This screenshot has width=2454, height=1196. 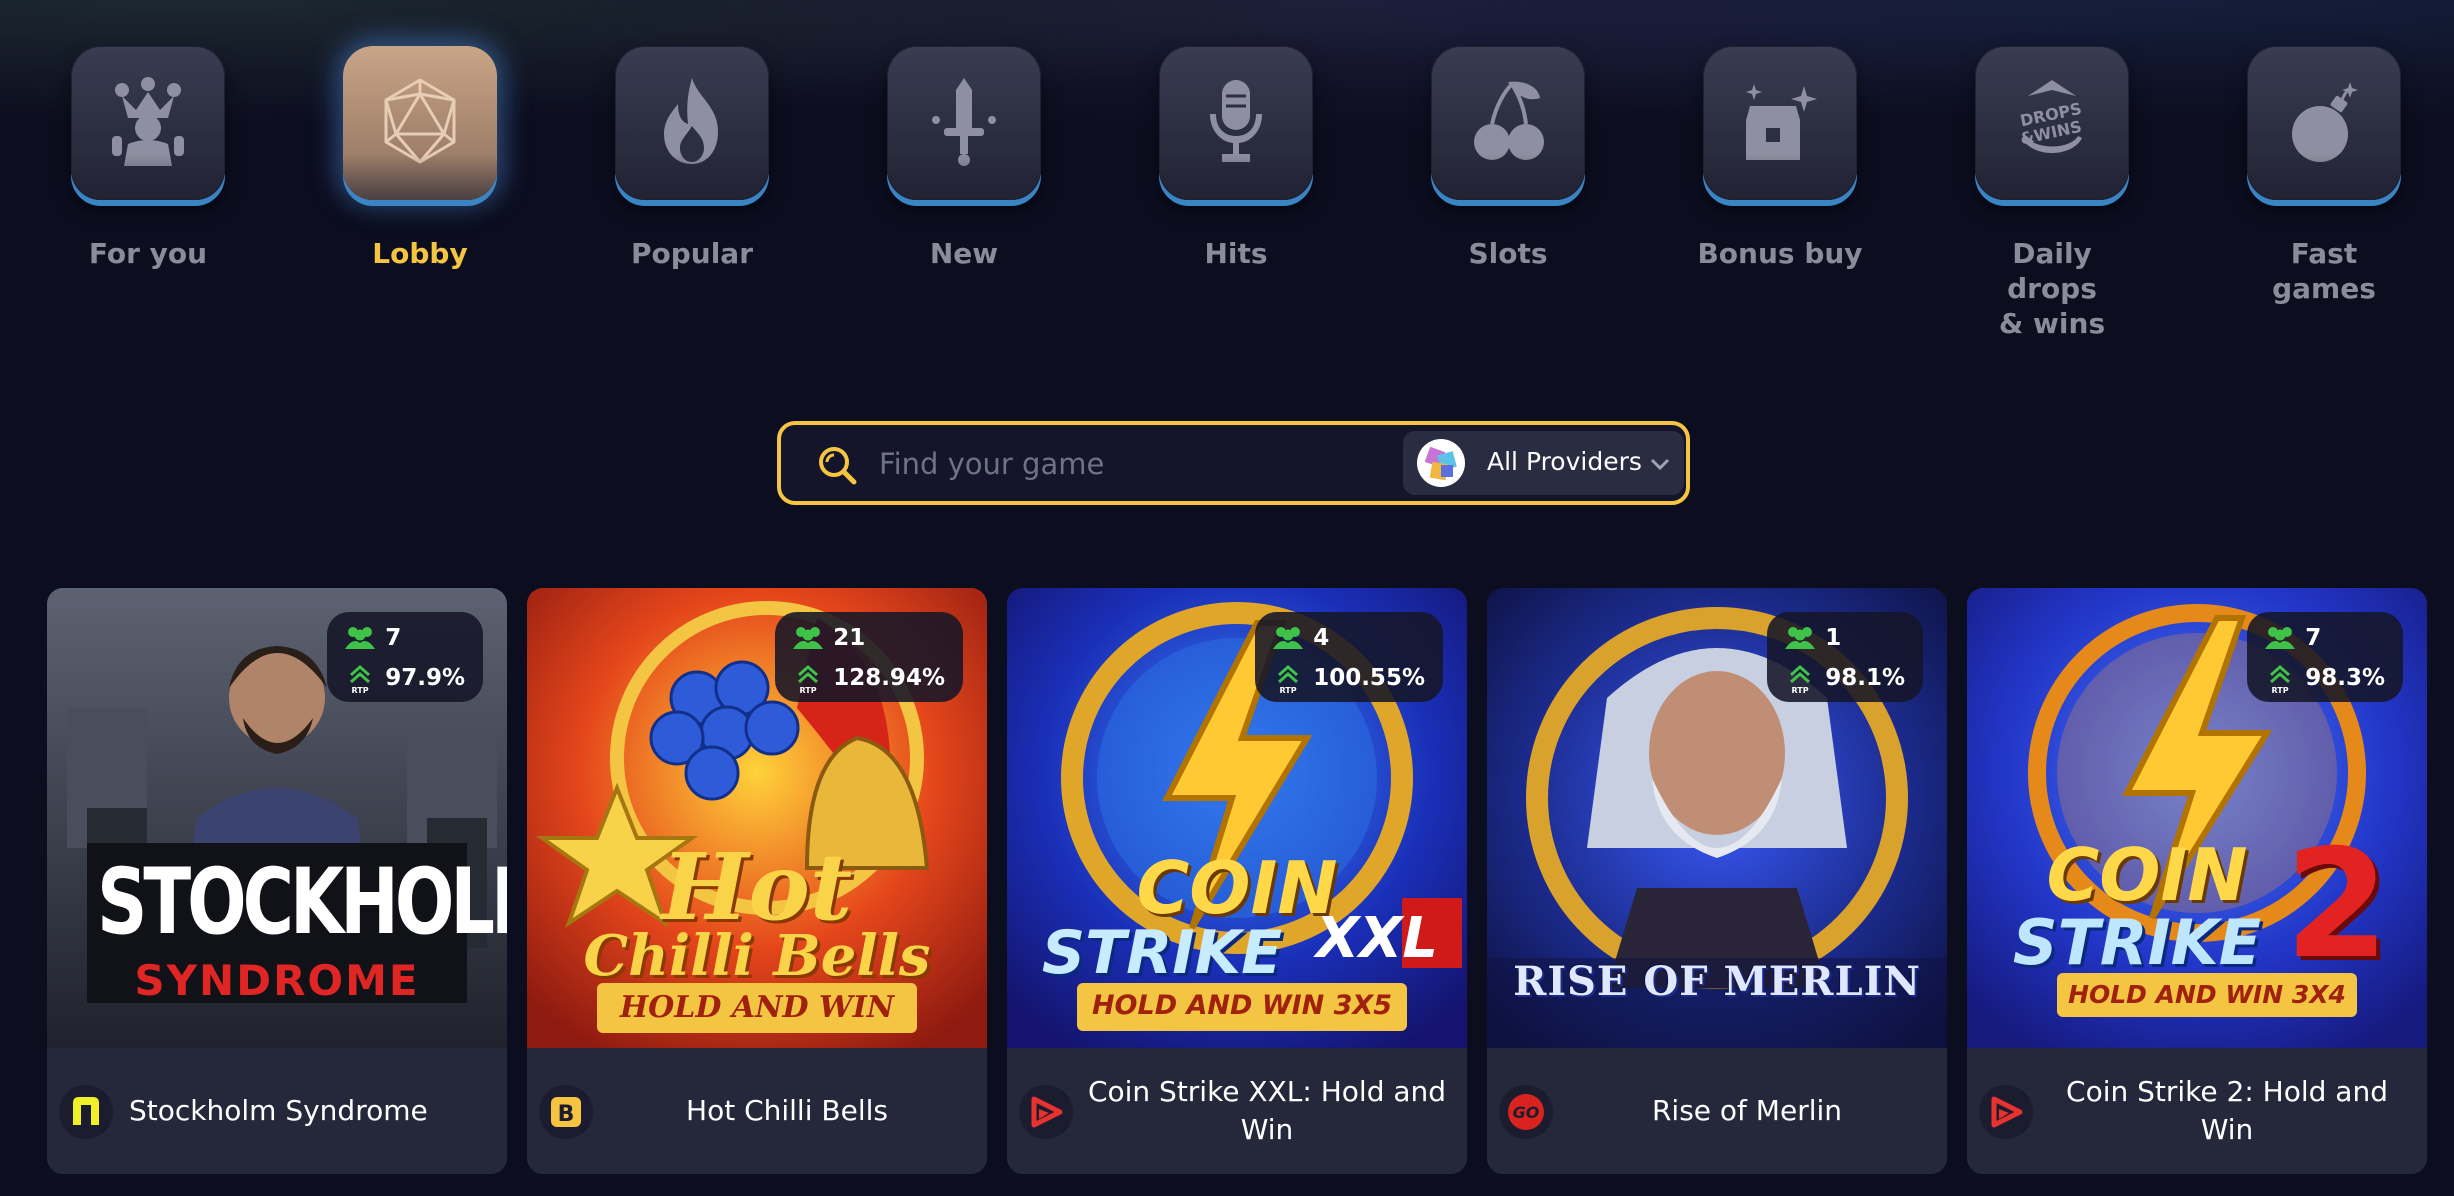 I want to click on category-label: Daily drops & wins, so click(x=2052, y=288).